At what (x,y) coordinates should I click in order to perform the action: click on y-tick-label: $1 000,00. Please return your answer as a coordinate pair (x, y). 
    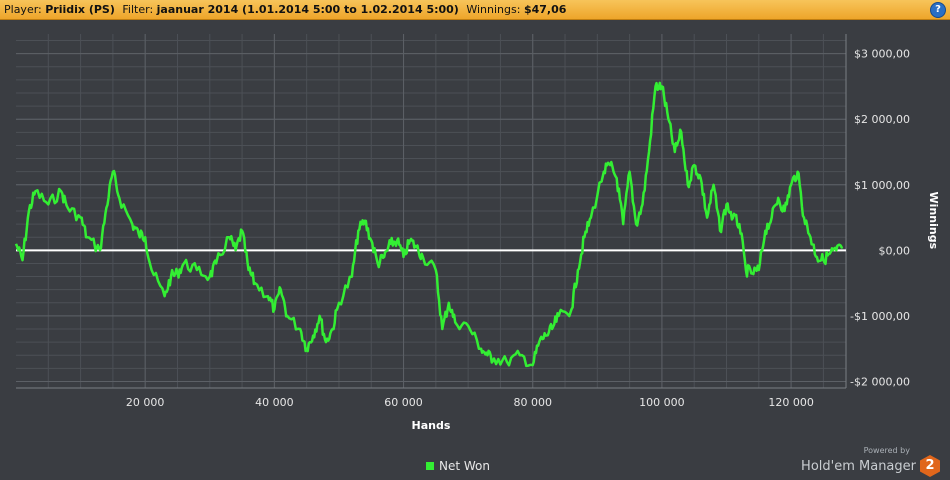
    Looking at the image, I should click on (882, 185).